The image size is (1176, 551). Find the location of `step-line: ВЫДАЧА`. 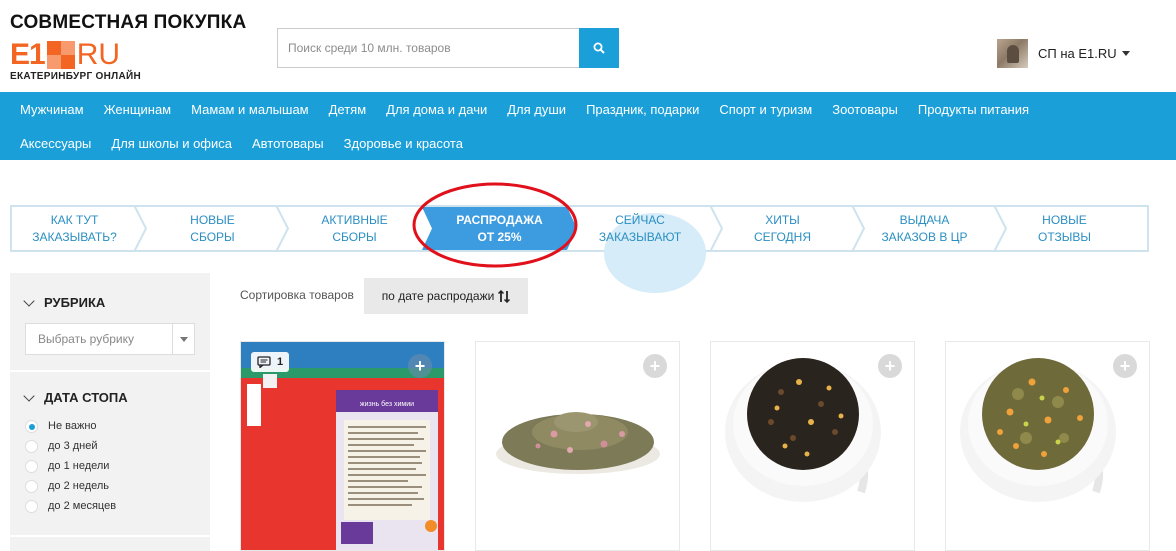

step-line: ВЫДАЧА is located at coordinates (924, 219).